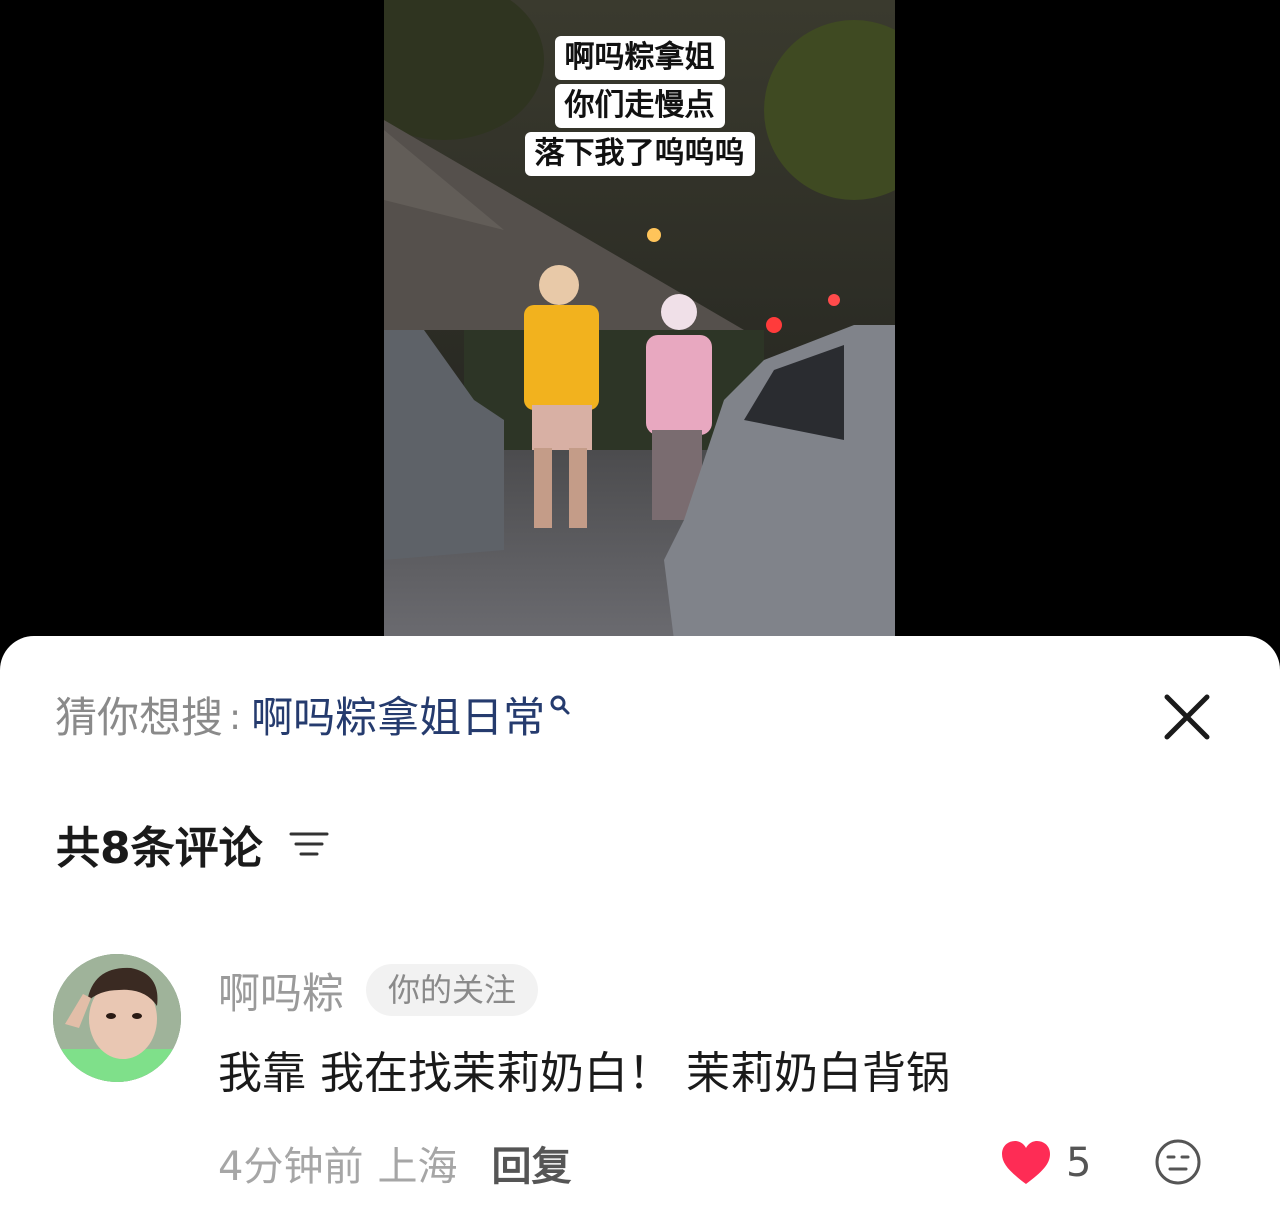  What do you see at coordinates (159, 848) in the screenshot?
I see `comment-count: 共8条评论` at bounding box center [159, 848].